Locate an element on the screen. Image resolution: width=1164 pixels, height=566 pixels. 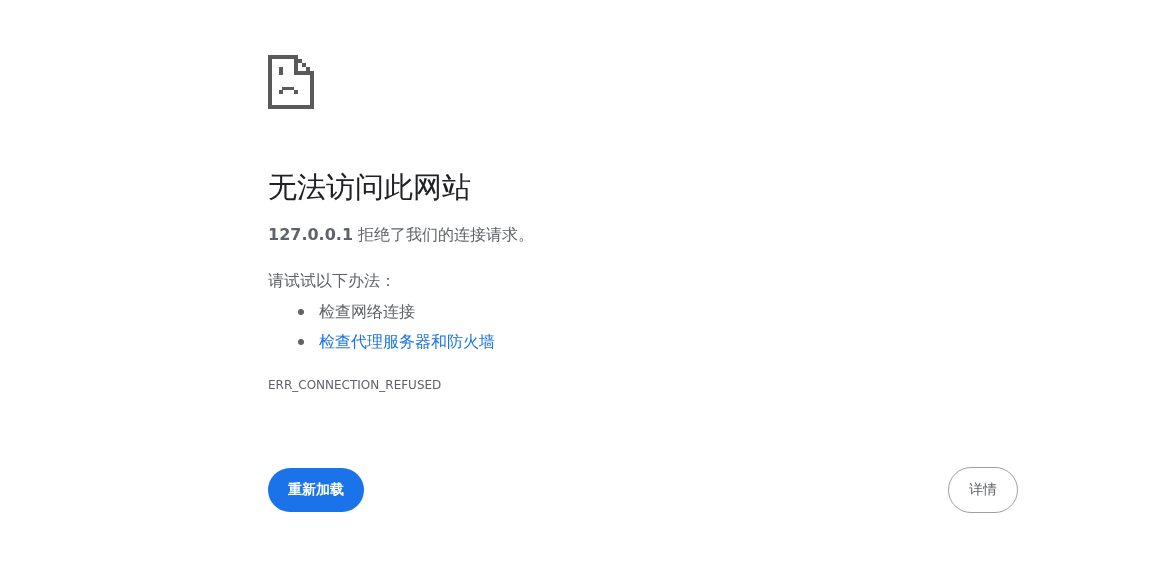
suggestions-intro: 请试试以下办法： is located at coordinates (332, 281).